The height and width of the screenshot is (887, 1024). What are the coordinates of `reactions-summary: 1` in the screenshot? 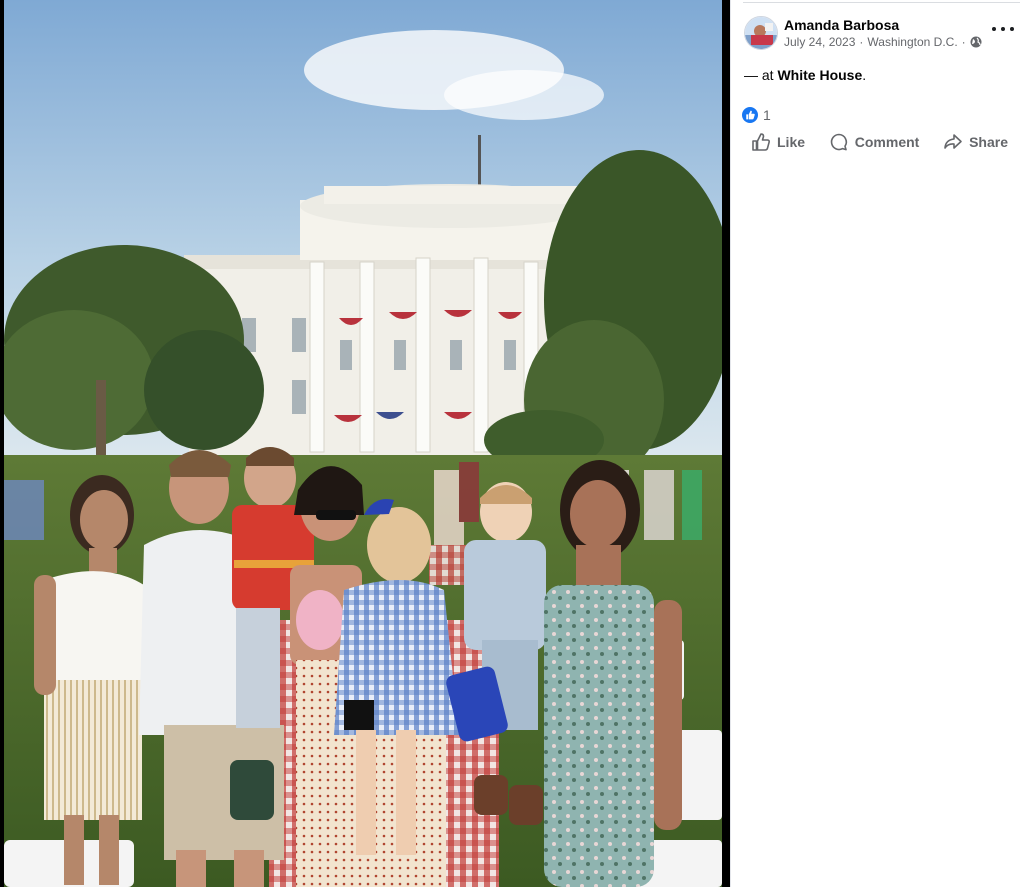 It's located at (756, 115).